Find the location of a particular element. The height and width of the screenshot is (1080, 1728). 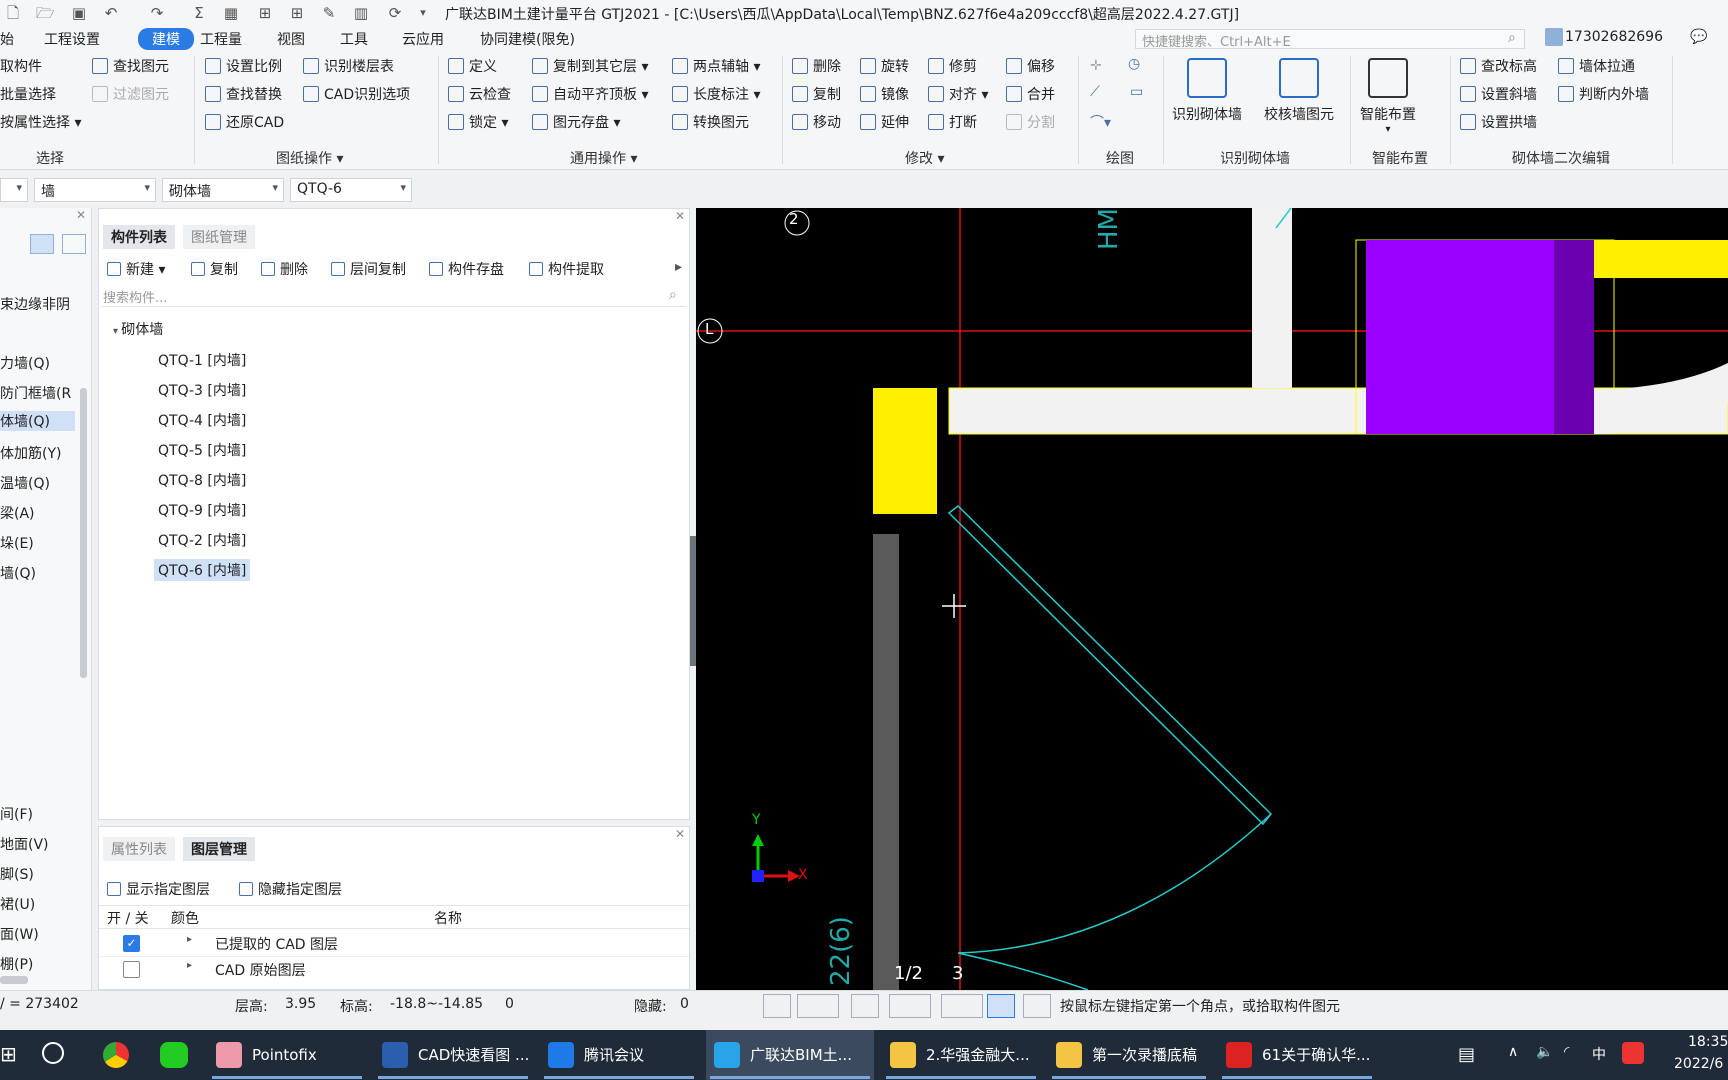

inter-floor-copy-button: 层间复制 is located at coordinates (368, 269).